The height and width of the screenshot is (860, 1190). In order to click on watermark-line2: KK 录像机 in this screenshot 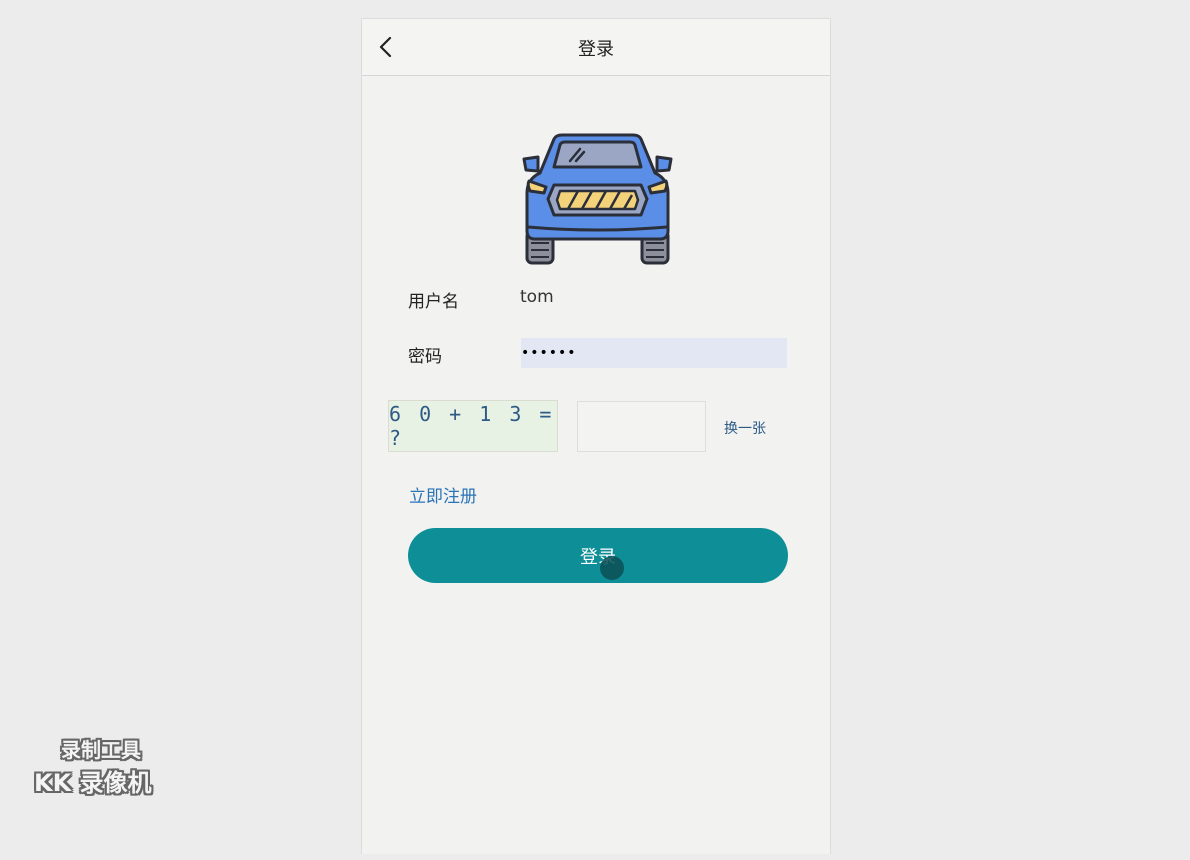, I will do `click(93, 783)`.